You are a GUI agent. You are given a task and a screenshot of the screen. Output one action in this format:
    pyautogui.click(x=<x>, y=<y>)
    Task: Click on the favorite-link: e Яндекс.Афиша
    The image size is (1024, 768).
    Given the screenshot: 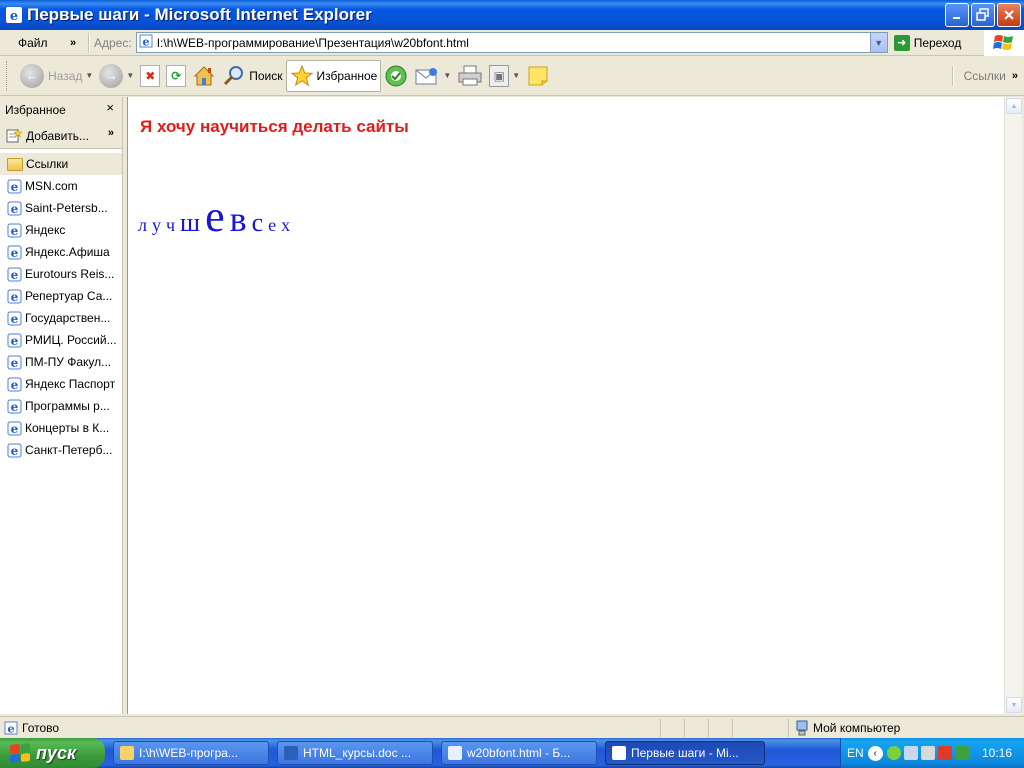 What is the action you would take?
    pyautogui.click(x=61, y=252)
    